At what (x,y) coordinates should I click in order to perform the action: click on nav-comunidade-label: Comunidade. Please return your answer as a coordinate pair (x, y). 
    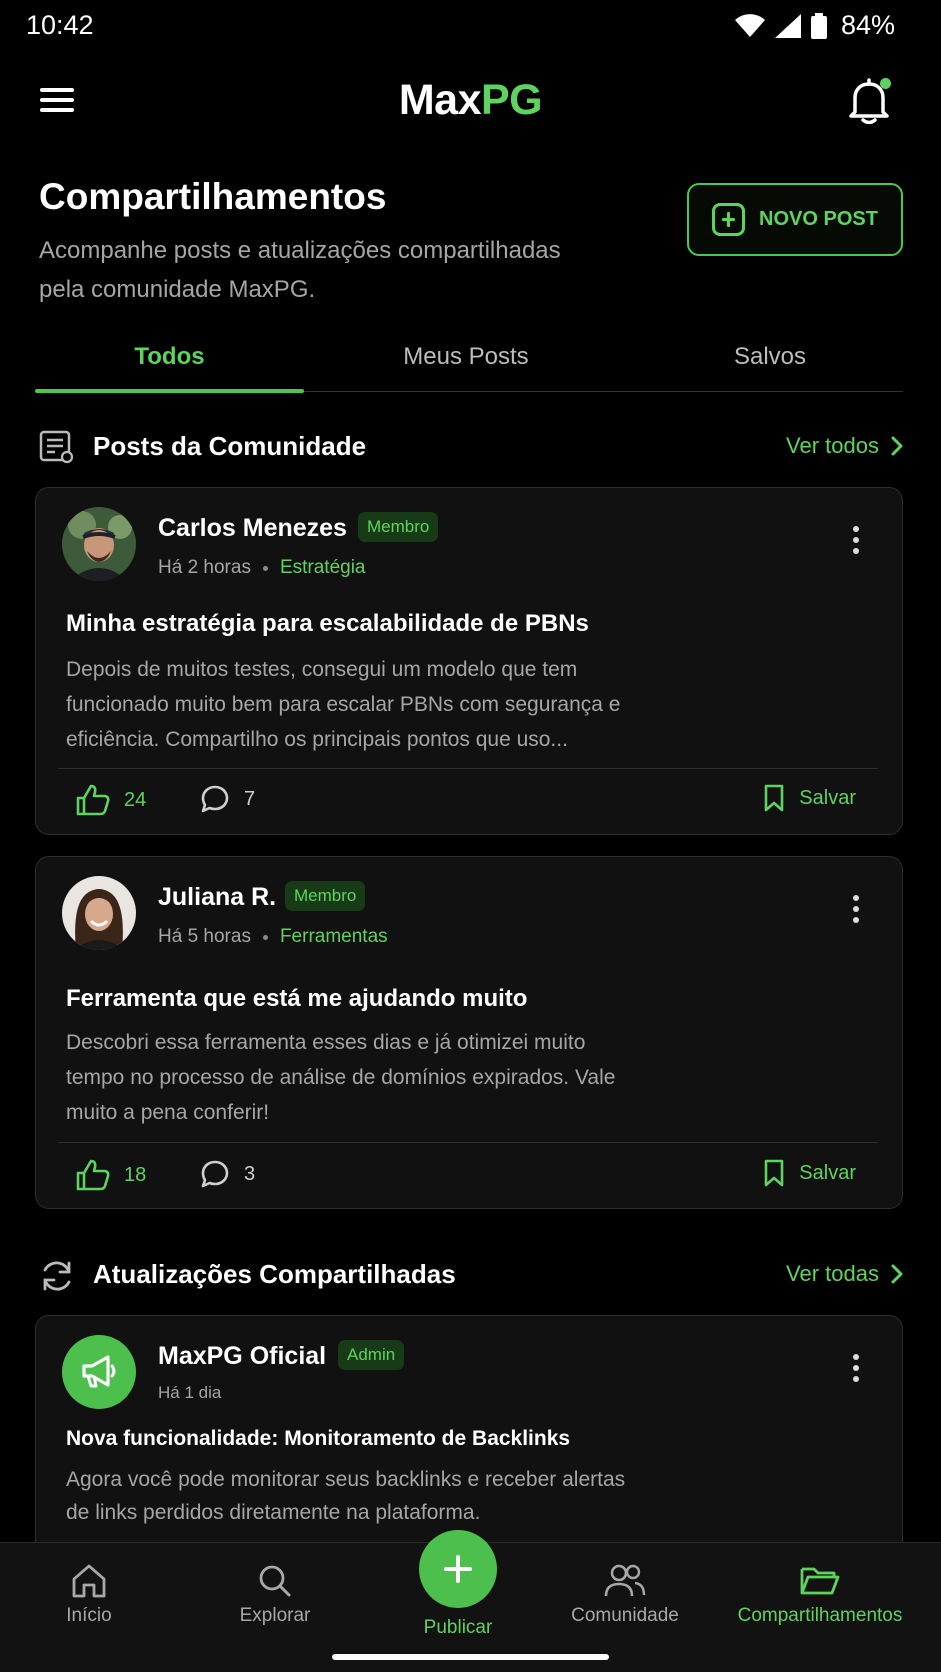
    Looking at the image, I should click on (625, 1615).